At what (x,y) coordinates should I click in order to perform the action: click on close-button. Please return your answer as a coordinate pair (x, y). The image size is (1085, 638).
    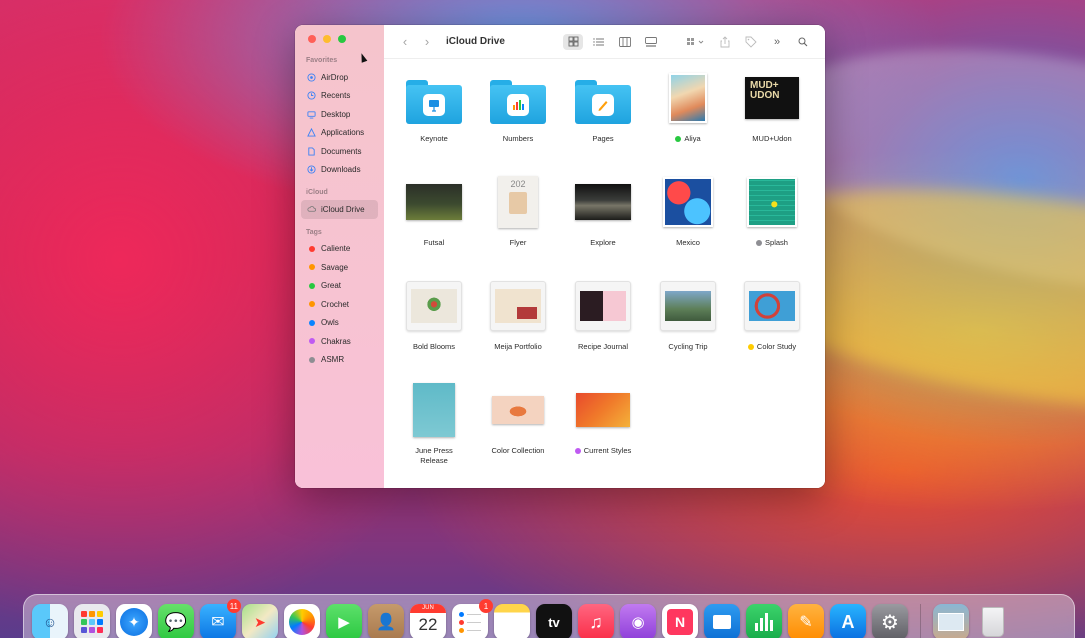
    Looking at the image, I should click on (312, 39).